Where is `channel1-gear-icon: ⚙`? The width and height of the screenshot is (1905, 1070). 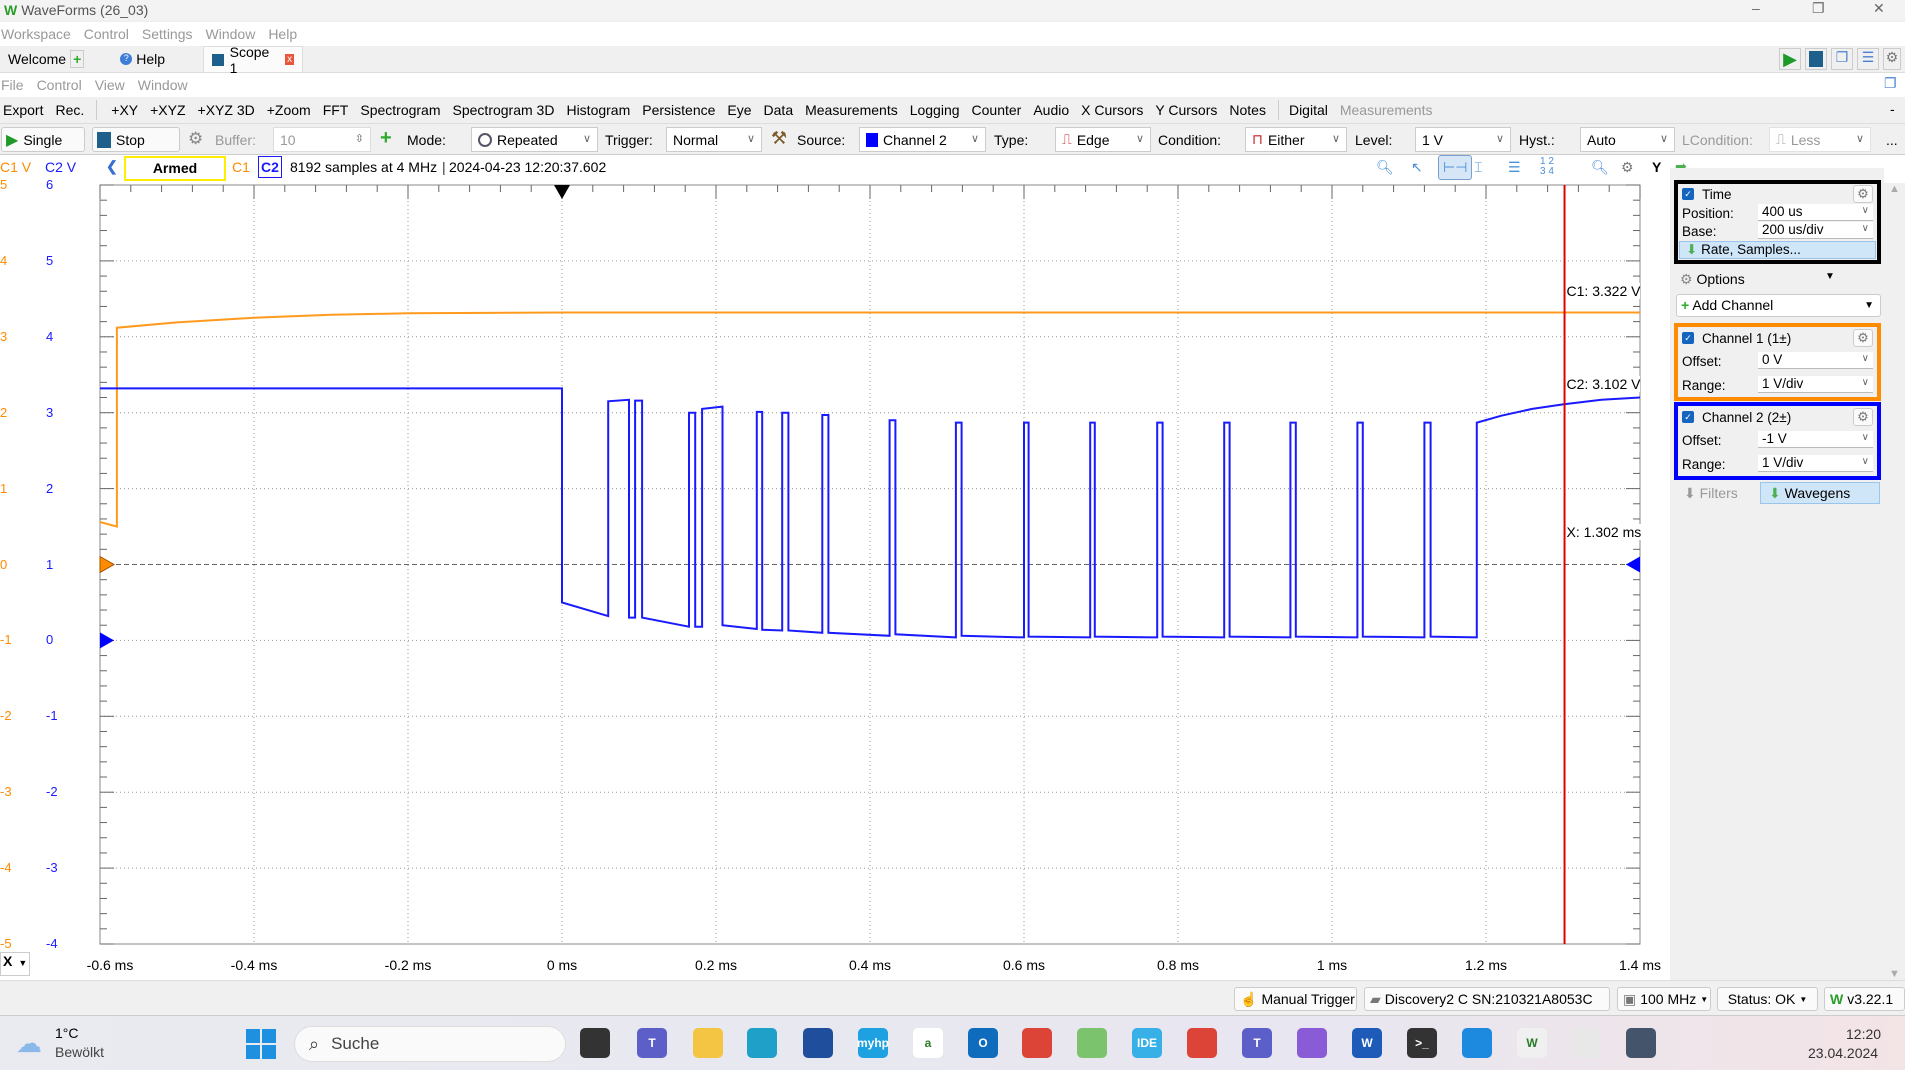
channel1-gear-icon: ⚙ is located at coordinates (1863, 338).